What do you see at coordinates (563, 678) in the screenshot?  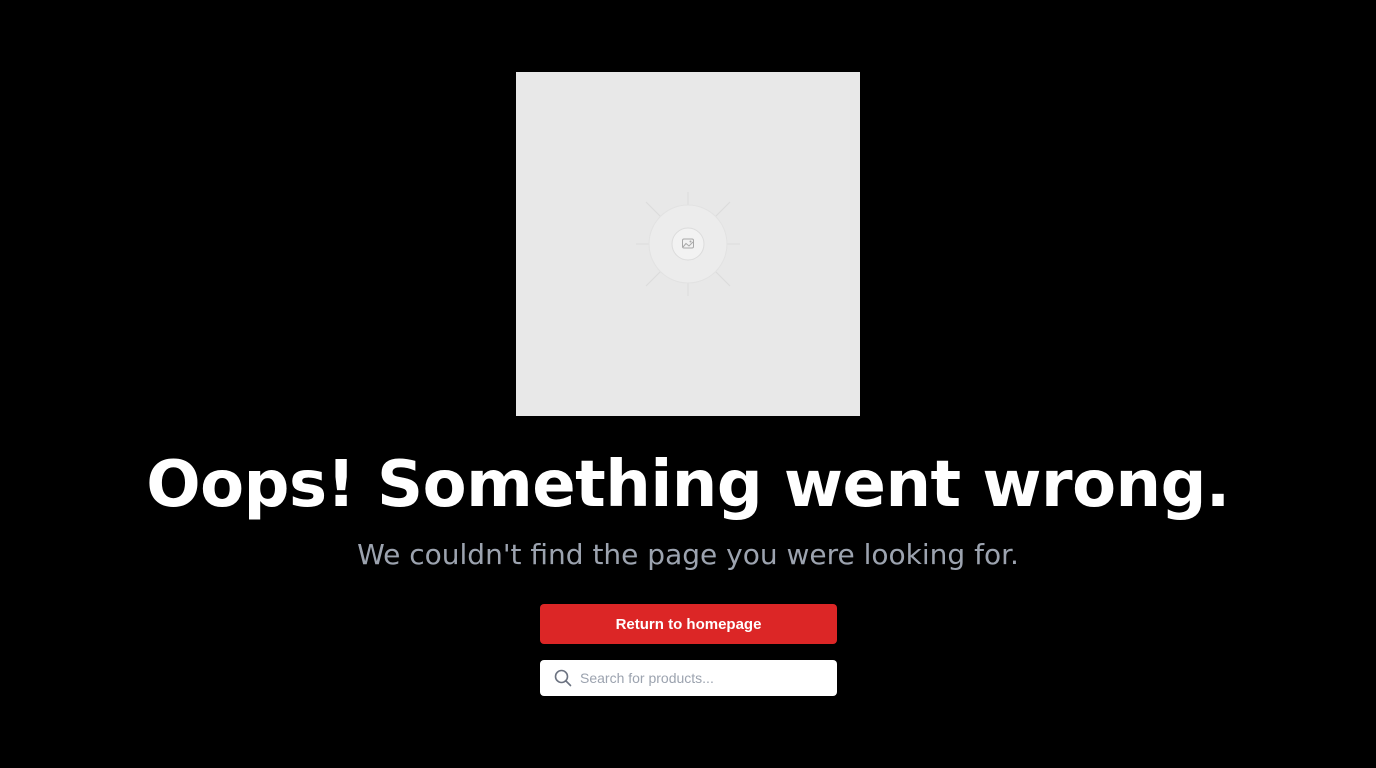 I see `search-icon` at bounding box center [563, 678].